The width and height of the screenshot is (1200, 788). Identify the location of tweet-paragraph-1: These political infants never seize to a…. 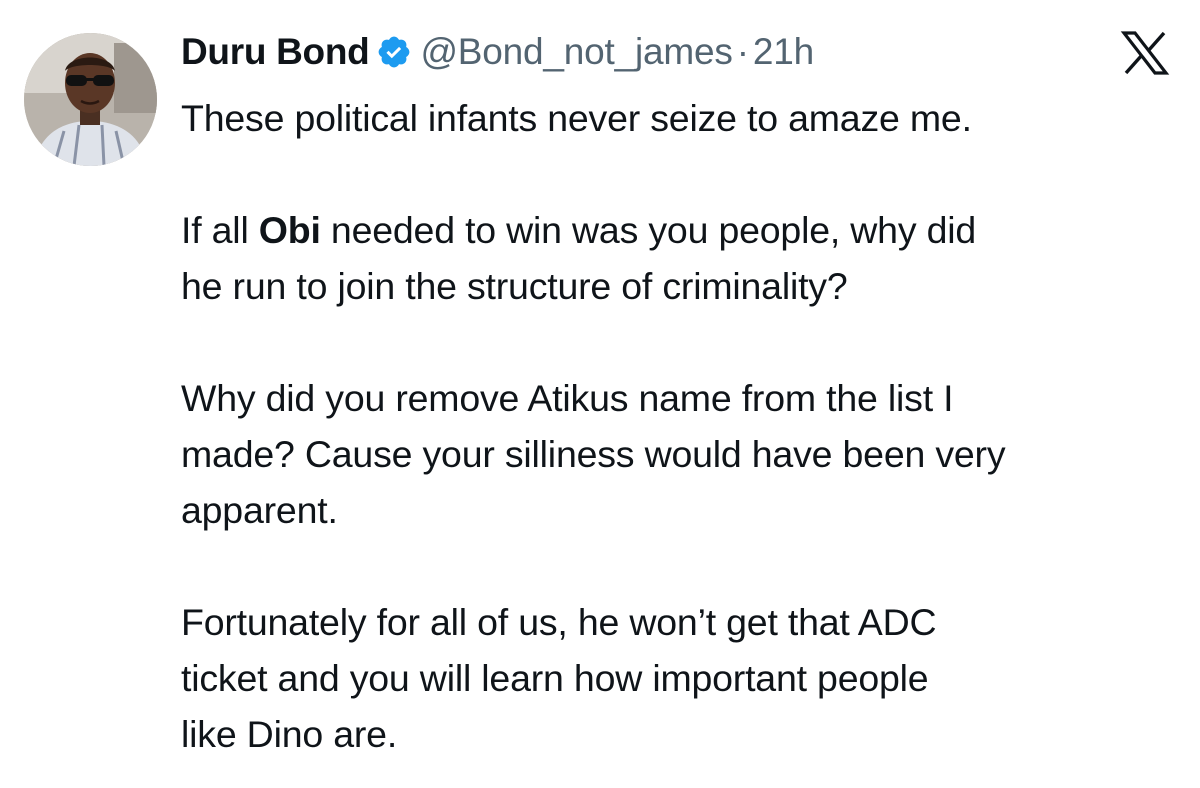
(576, 118).